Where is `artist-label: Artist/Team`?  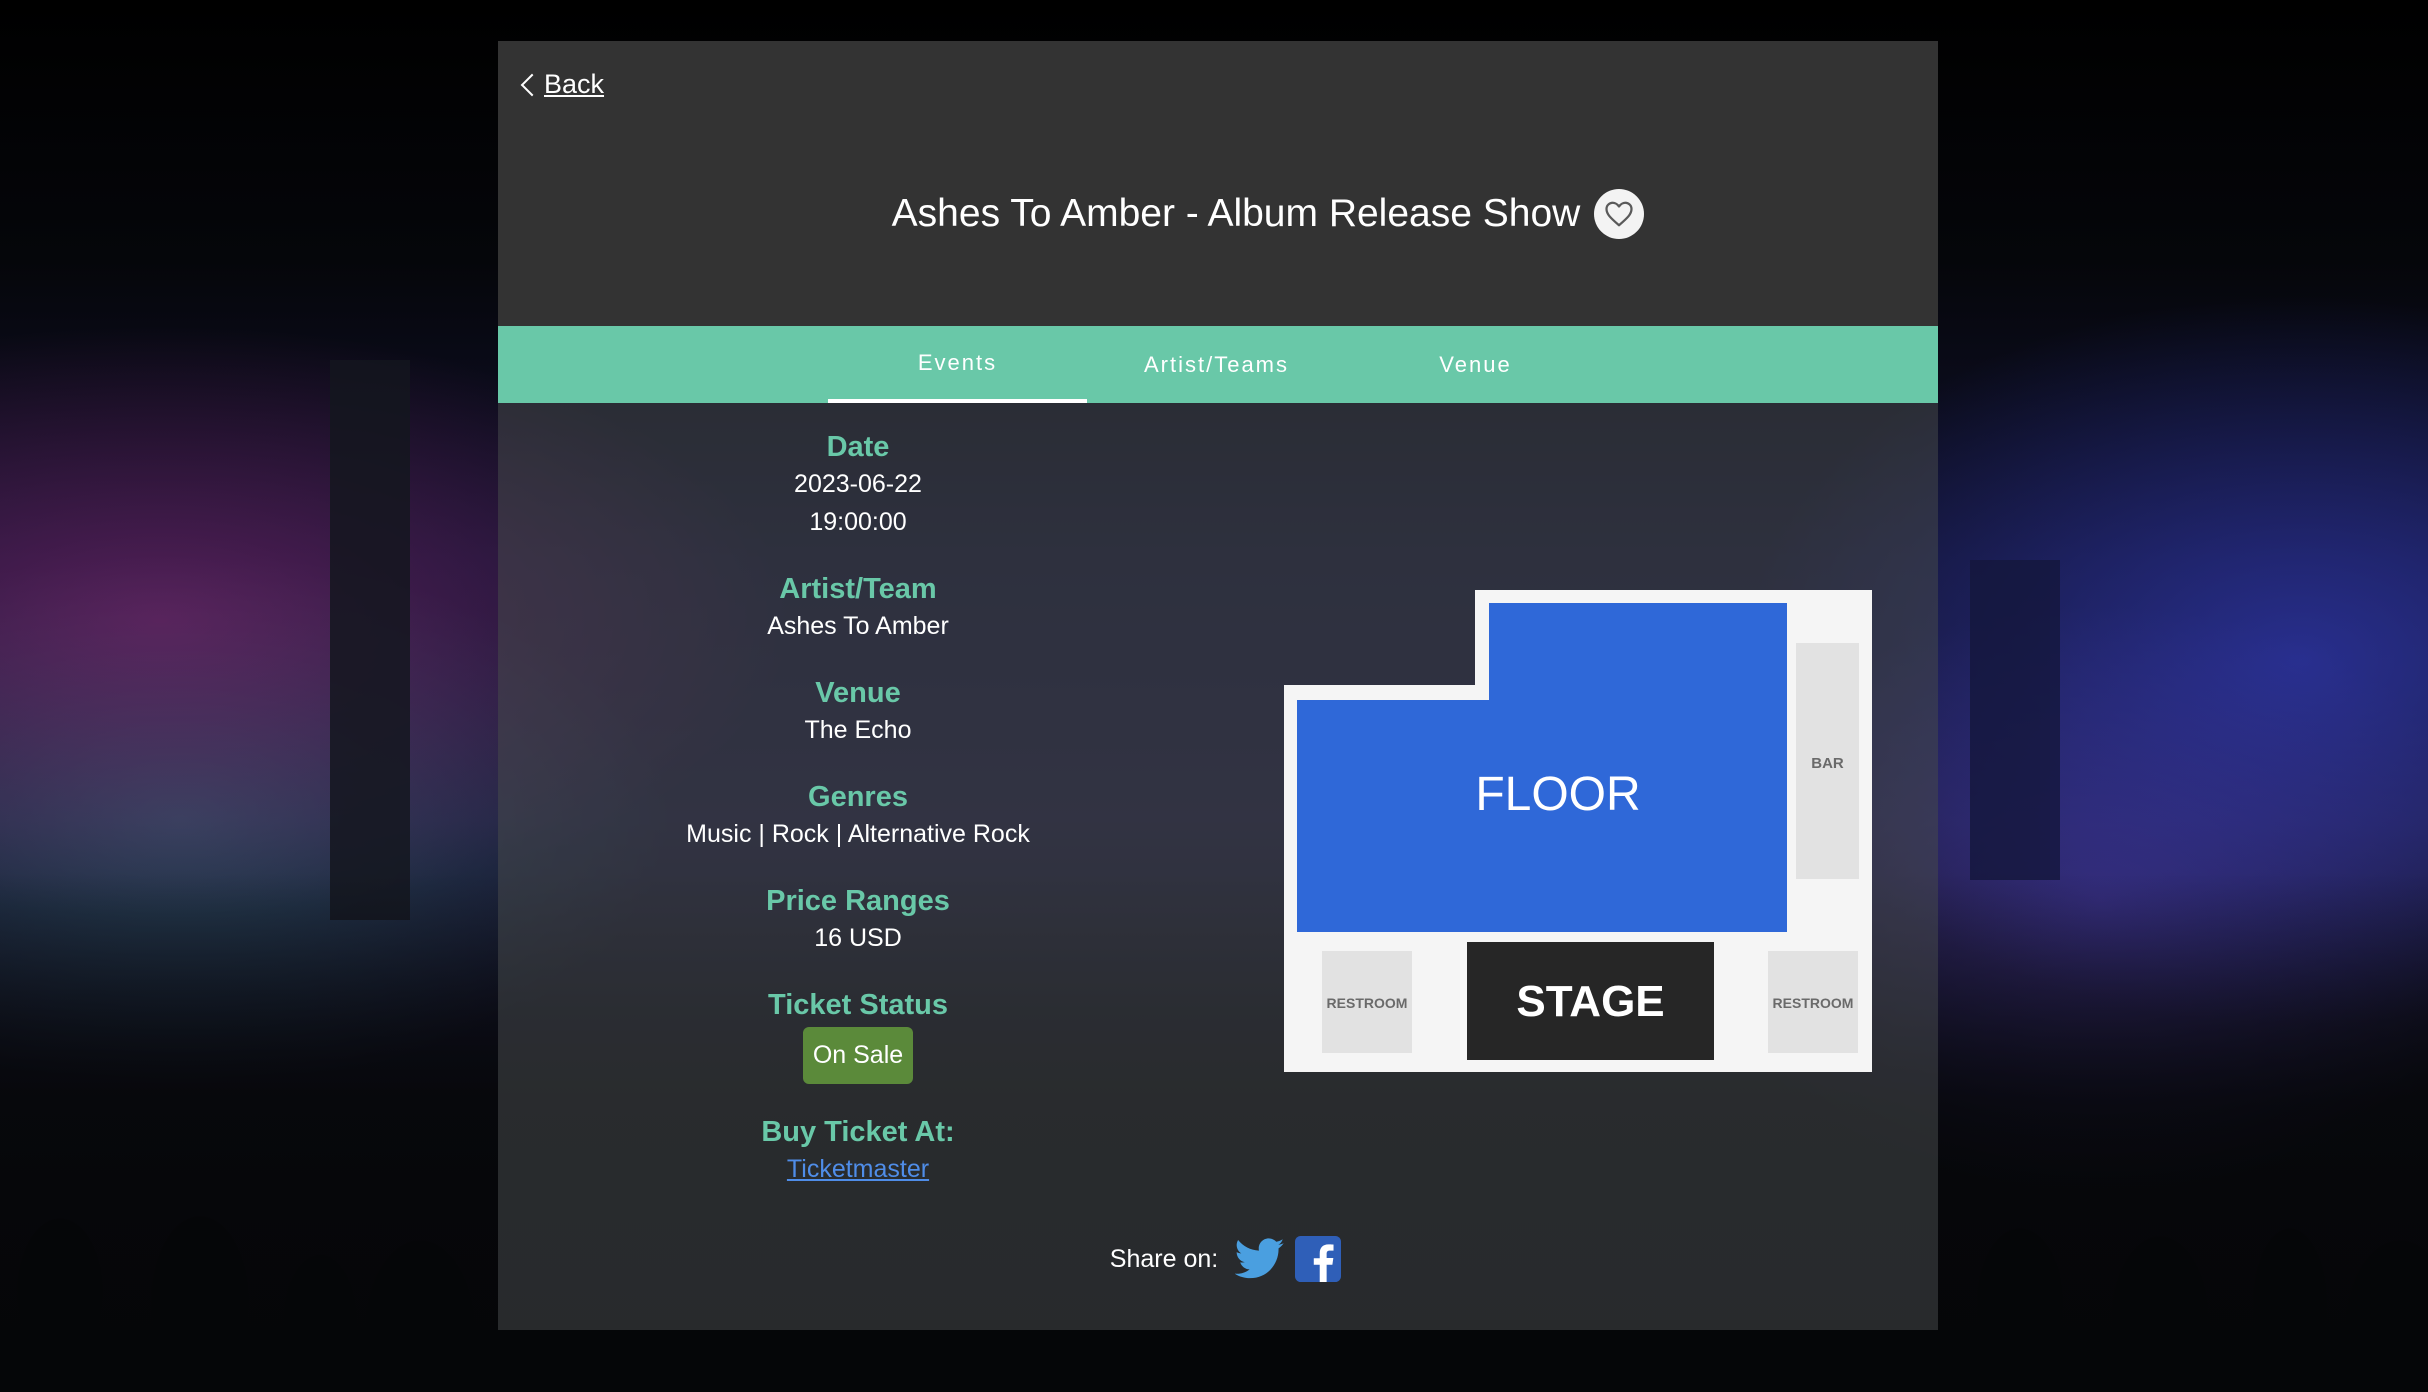 artist-label: Artist/Team is located at coordinates (858, 589).